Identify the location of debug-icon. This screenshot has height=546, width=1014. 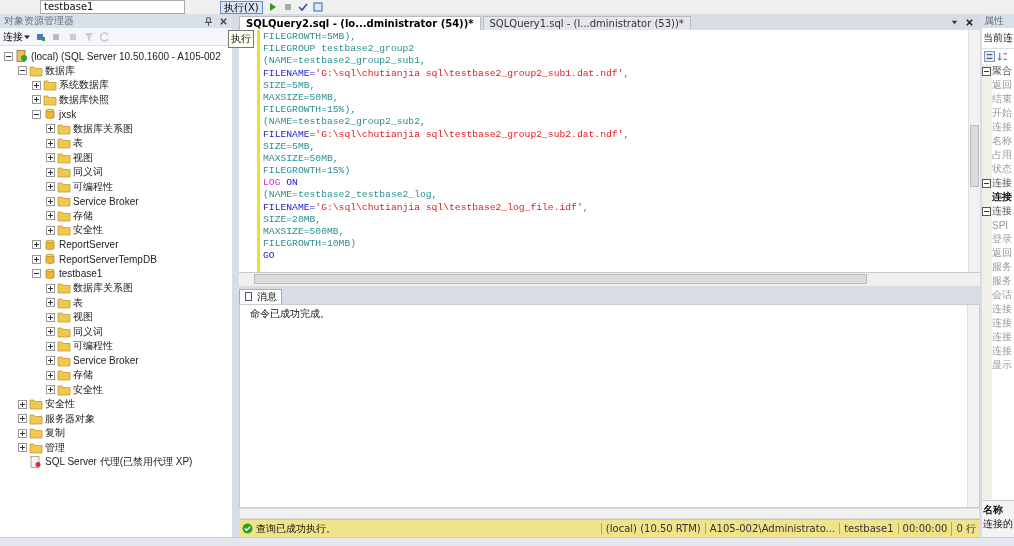
(272, 7).